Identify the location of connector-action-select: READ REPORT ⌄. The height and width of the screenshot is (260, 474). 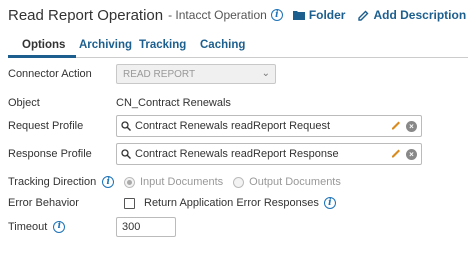
(196, 74).